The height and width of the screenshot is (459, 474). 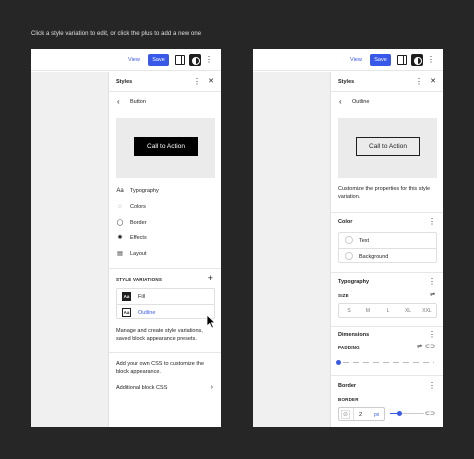 I want to click on size-option-l: L, so click(x=388, y=311).